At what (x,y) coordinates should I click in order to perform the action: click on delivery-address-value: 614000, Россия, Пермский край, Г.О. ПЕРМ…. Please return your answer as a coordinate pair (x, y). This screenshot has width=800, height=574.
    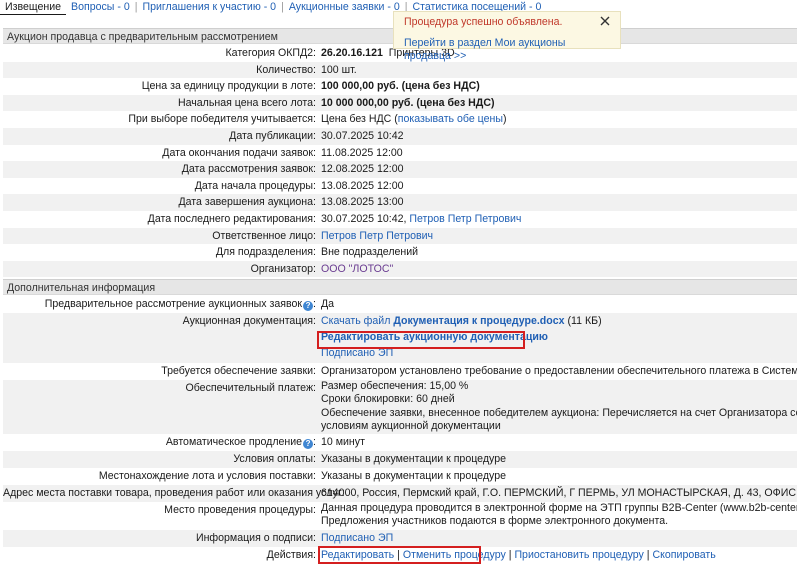
    Looking at the image, I should click on (559, 493).